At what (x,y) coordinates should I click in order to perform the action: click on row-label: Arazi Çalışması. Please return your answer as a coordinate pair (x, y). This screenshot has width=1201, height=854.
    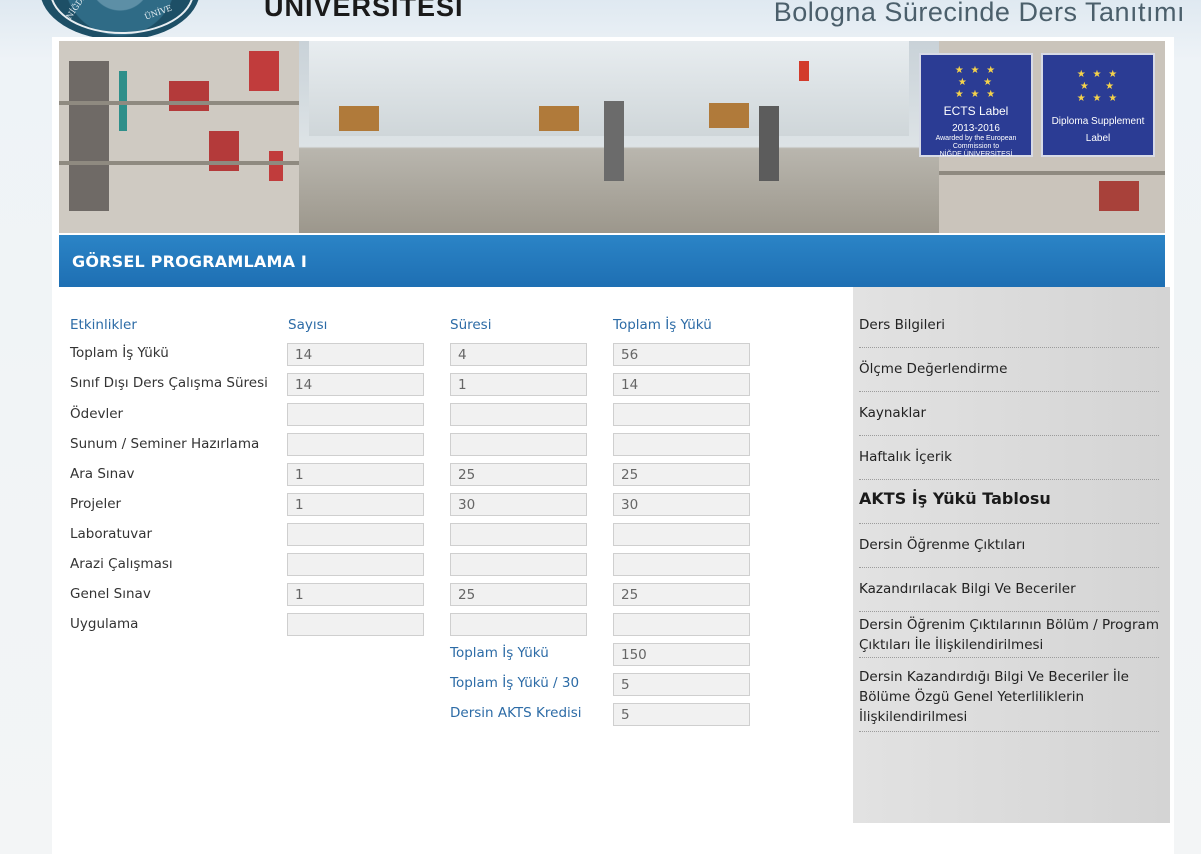
    Looking at the image, I should click on (121, 564).